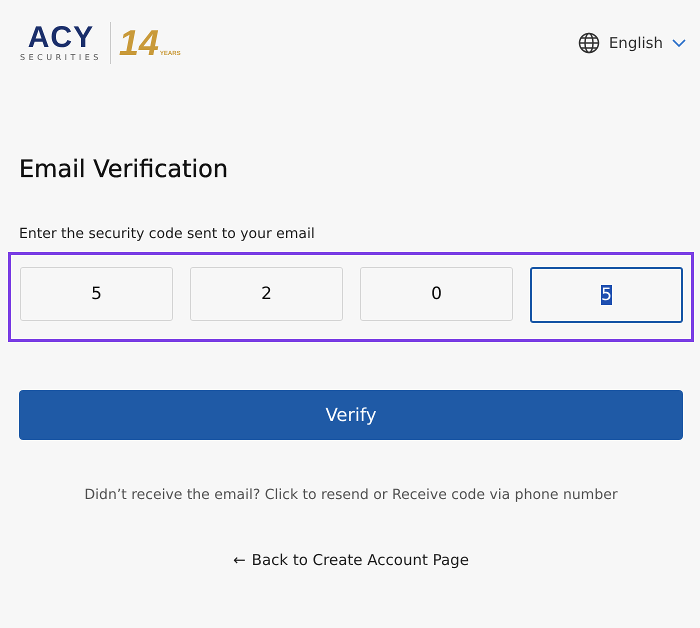 The width and height of the screenshot is (700, 628). I want to click on globe-icon, so click(589, 43).